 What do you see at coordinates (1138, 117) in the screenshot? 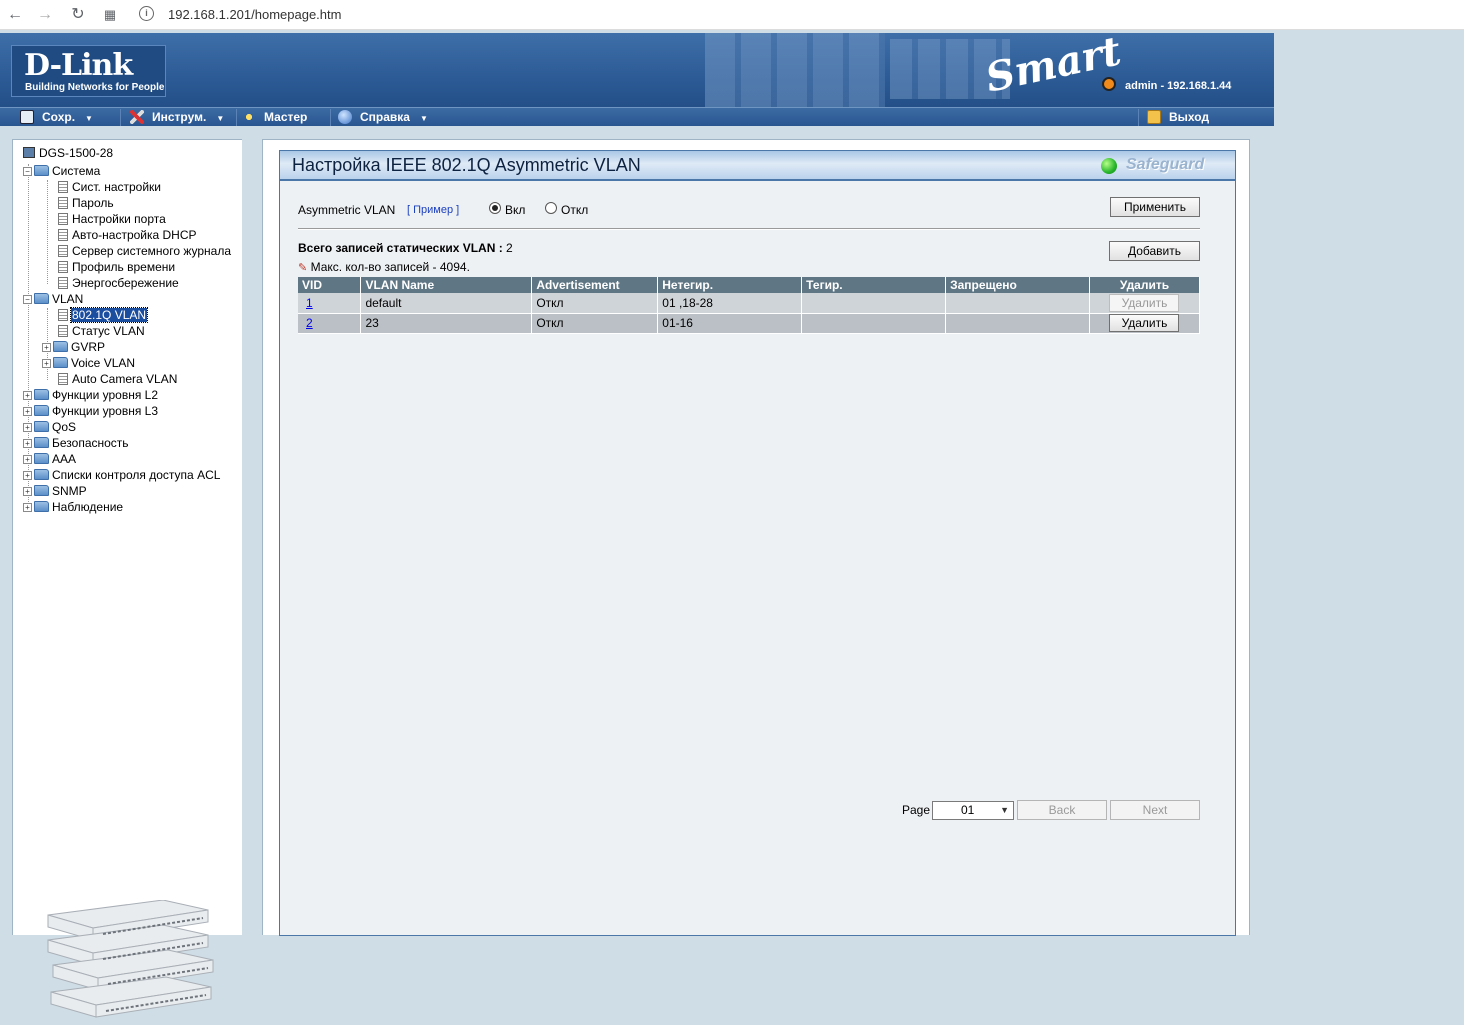
I see `menu-divider` at bounding box center [1138, 117].